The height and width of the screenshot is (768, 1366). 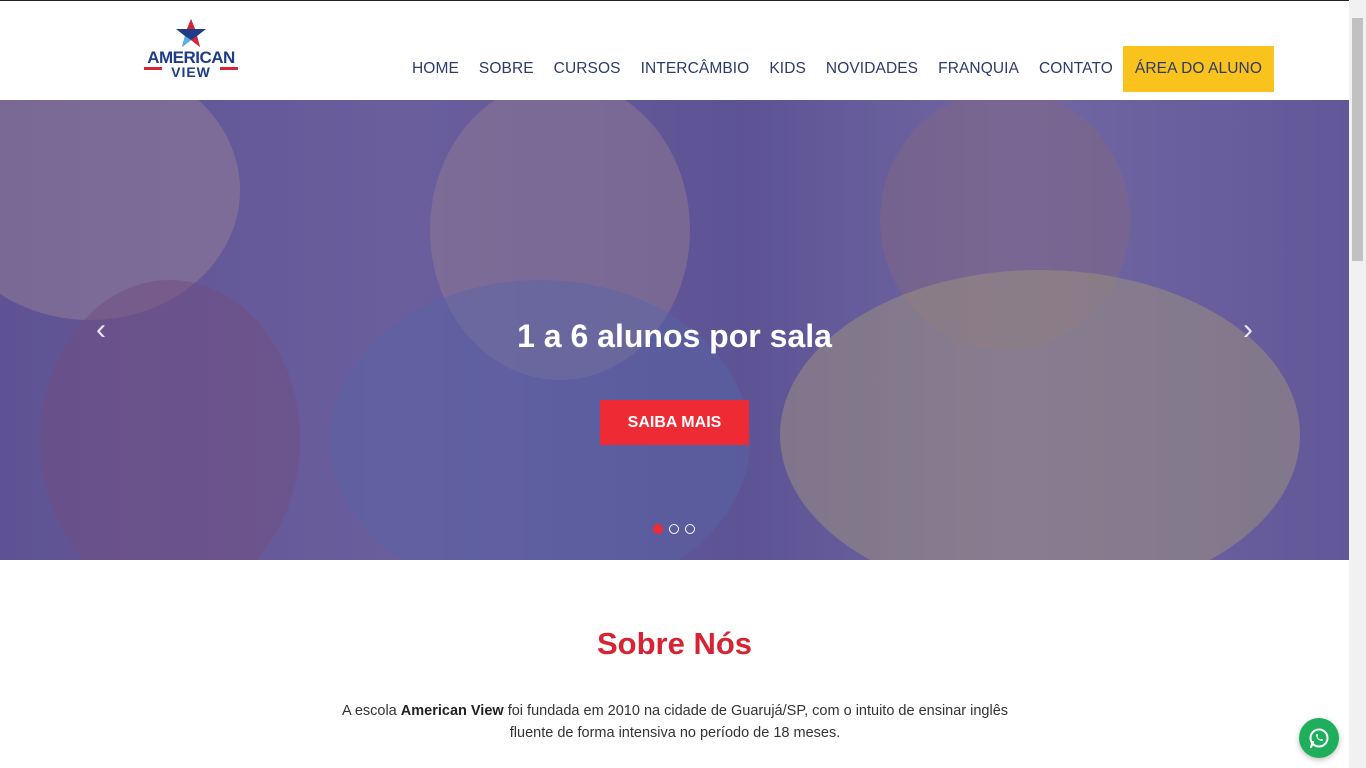 What do you see at coordinates (587, 69) in the screenshot?
I see `nav-cursos: CURSOS` at bounding box center [587, 69].